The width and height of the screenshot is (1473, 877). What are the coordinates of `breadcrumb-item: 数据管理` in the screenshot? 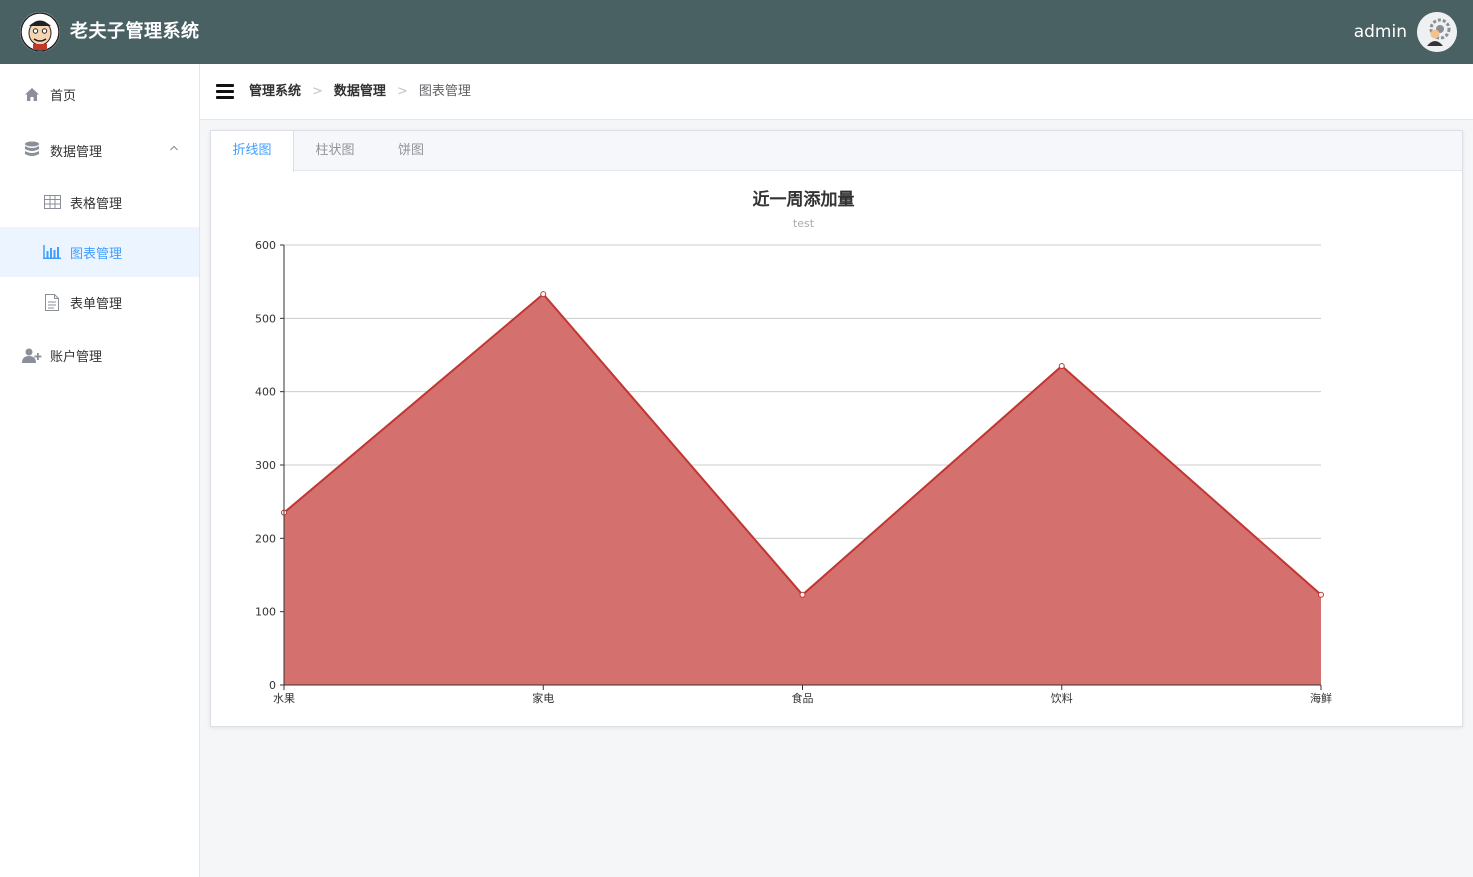 It's located at (360, 92).